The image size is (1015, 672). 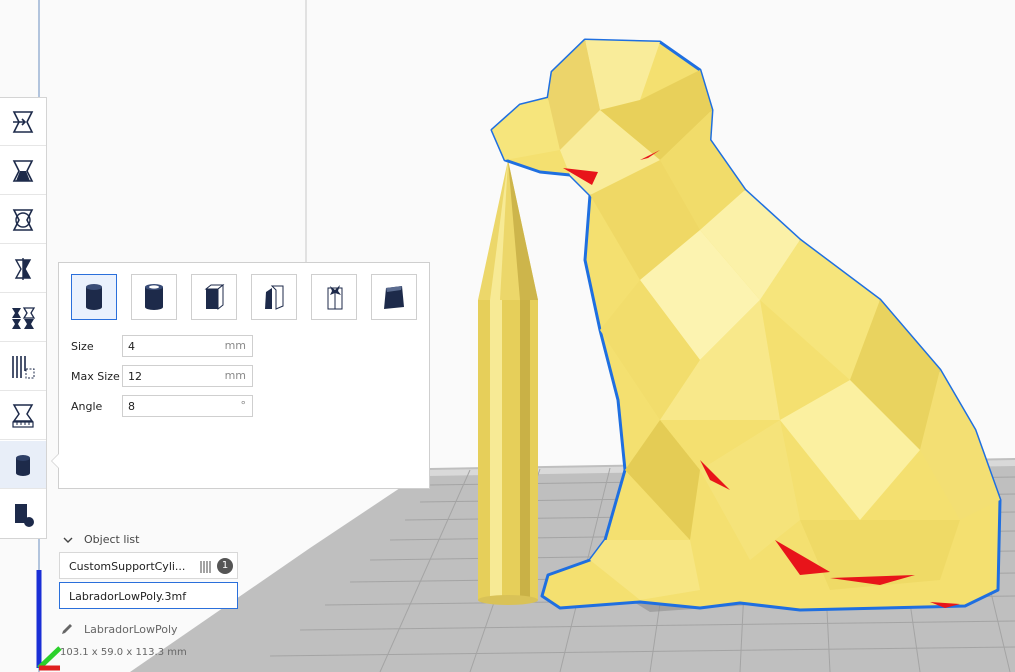 I want to click on measure-icon, so click(x=23, y=415).